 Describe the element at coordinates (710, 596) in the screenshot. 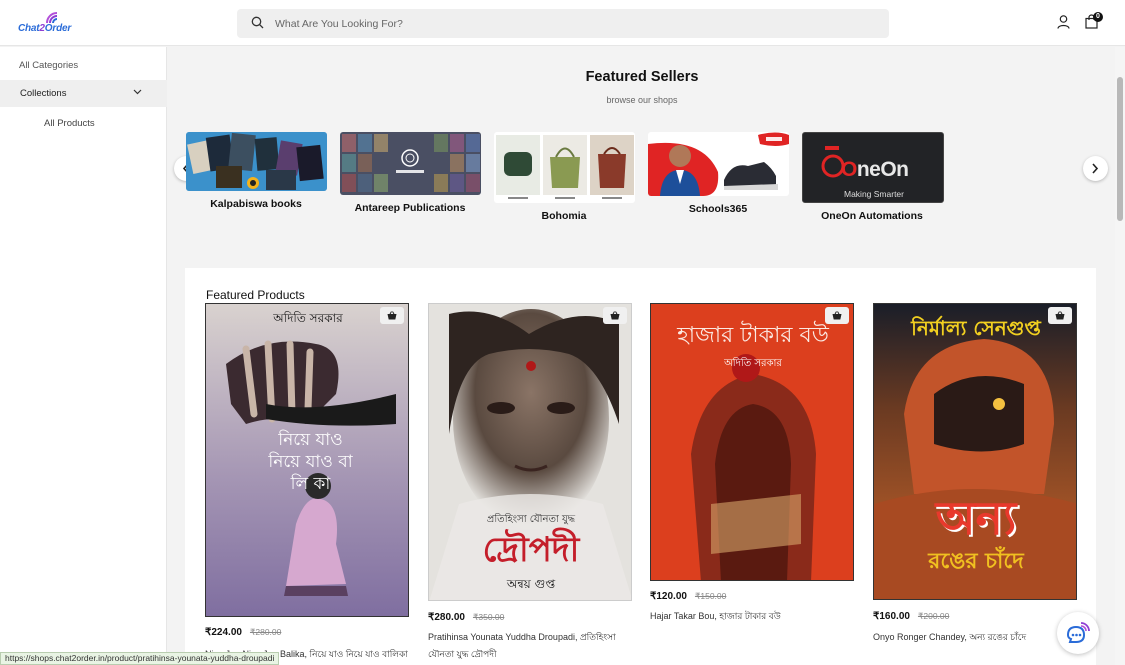

I see `original-price: ₹150.00` at that location.